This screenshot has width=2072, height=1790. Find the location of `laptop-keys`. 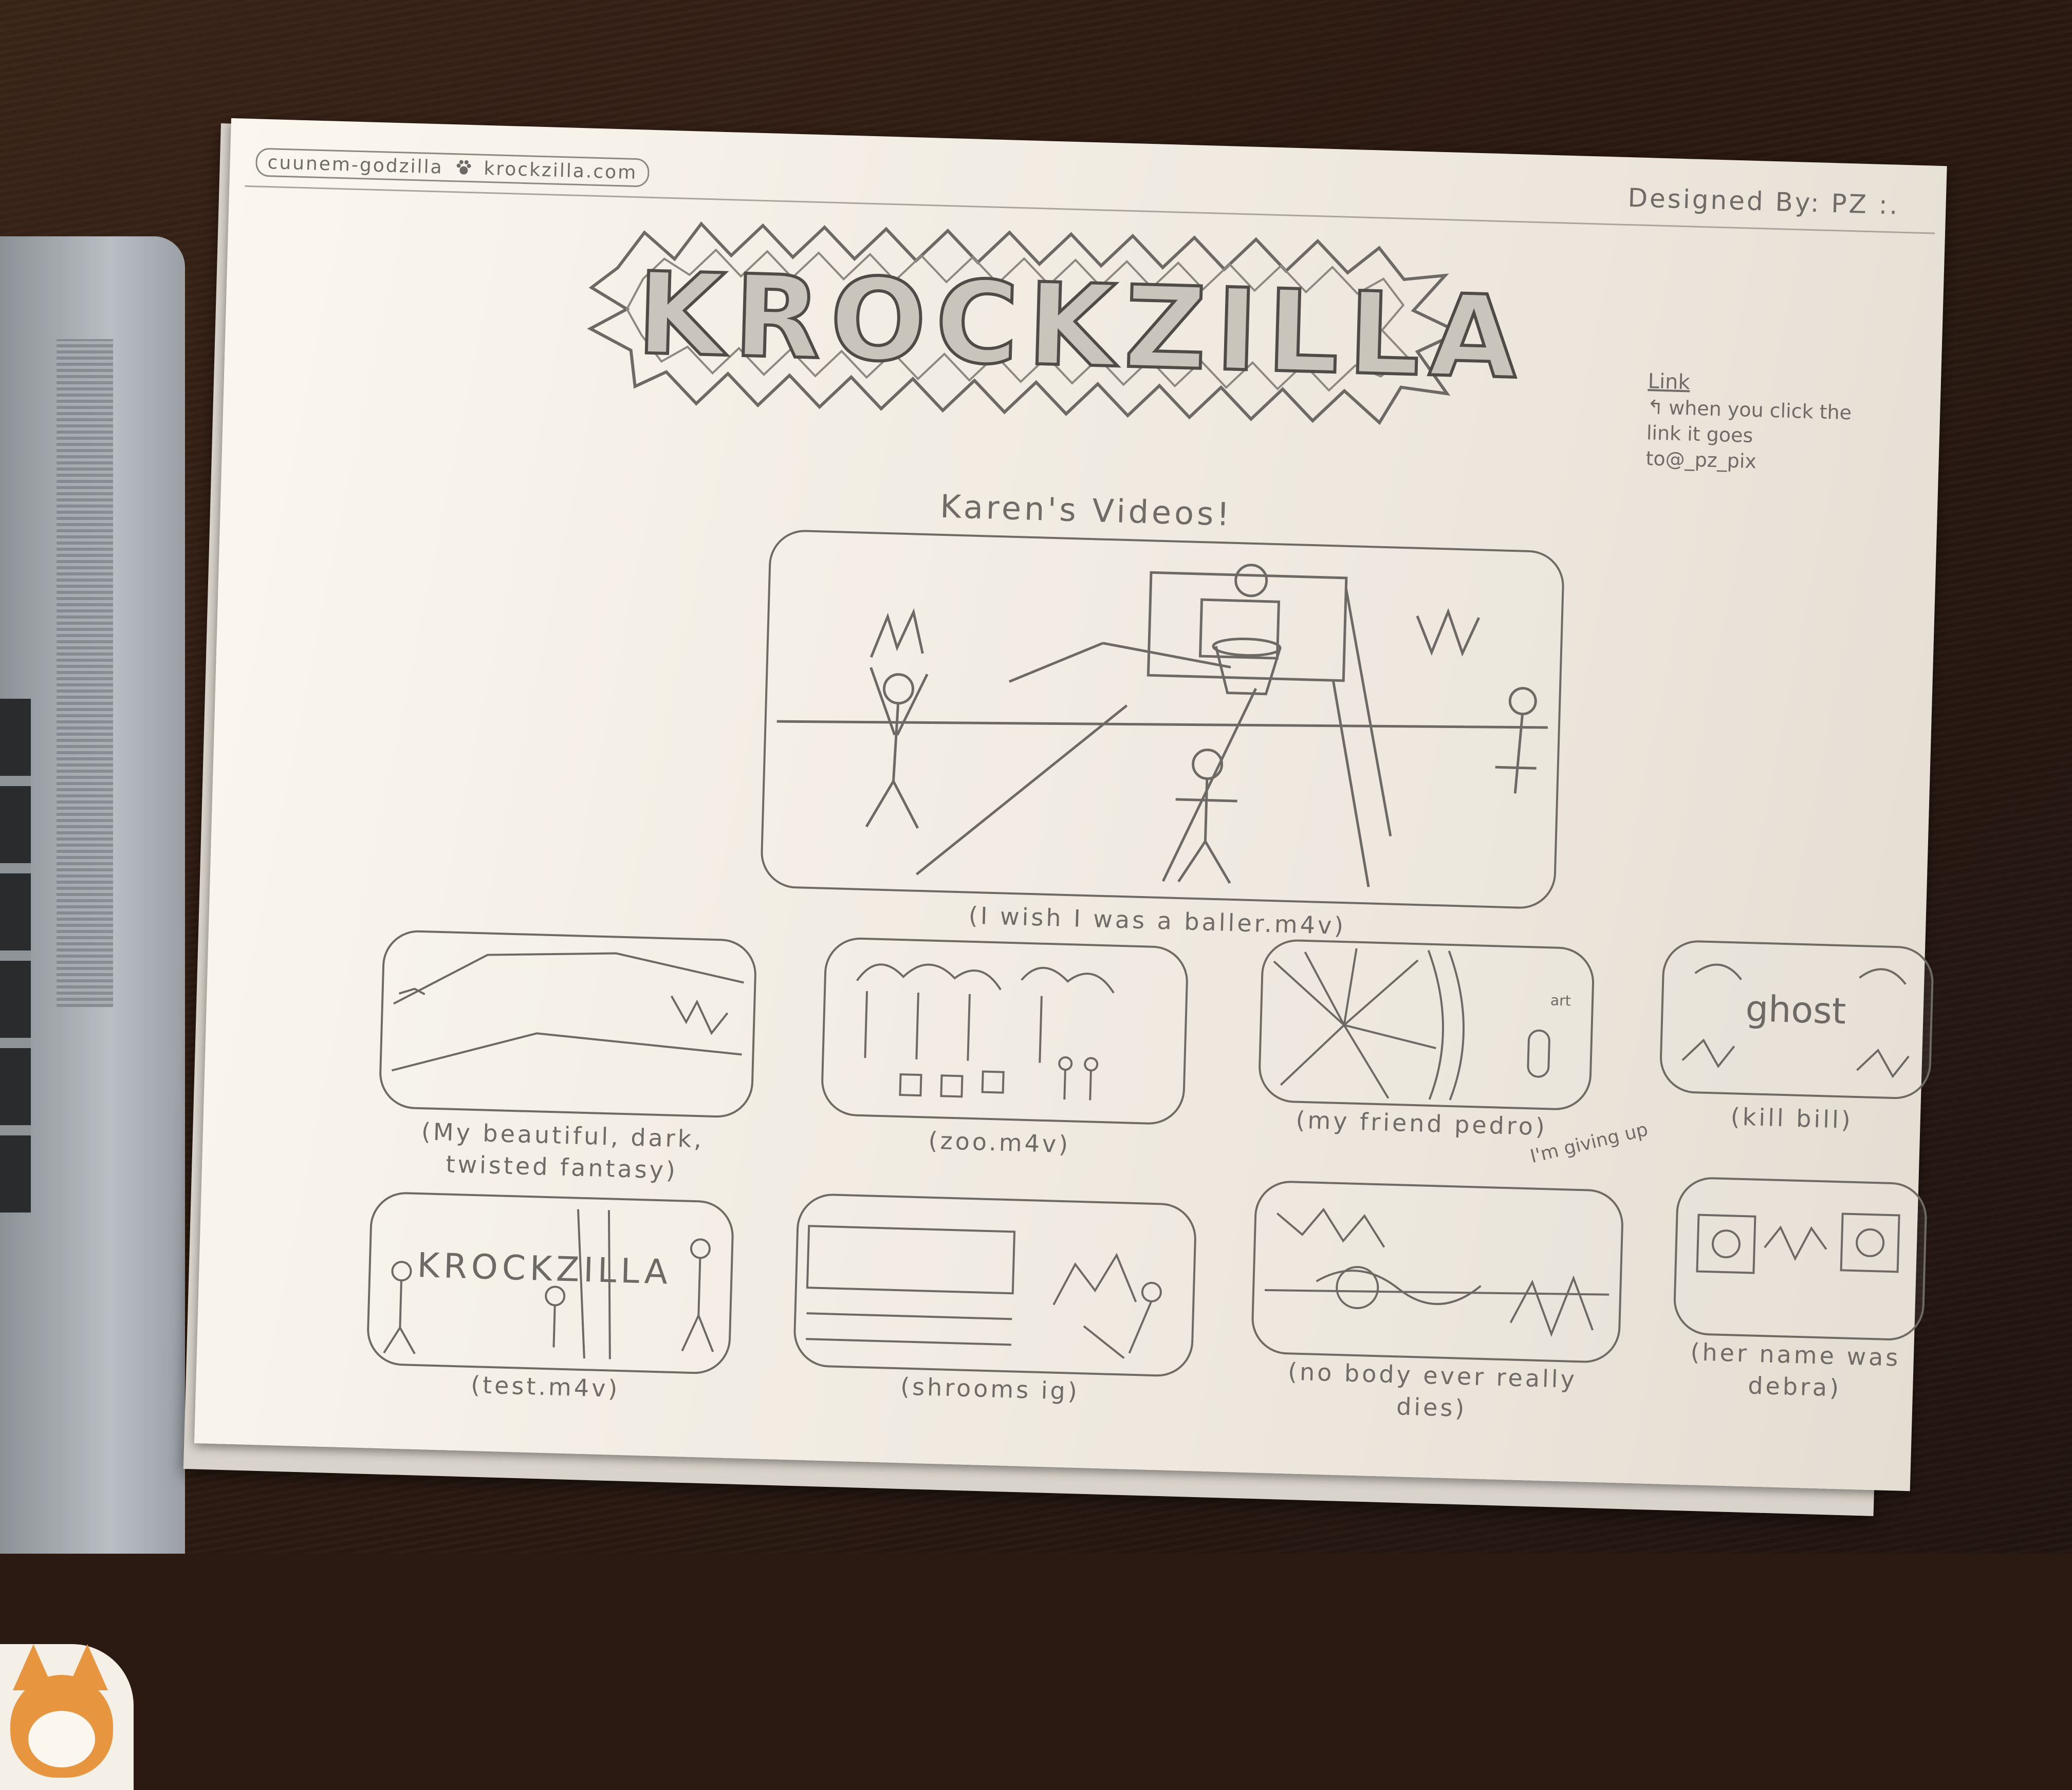

laptop-keys is located at coordinates (15, 956).